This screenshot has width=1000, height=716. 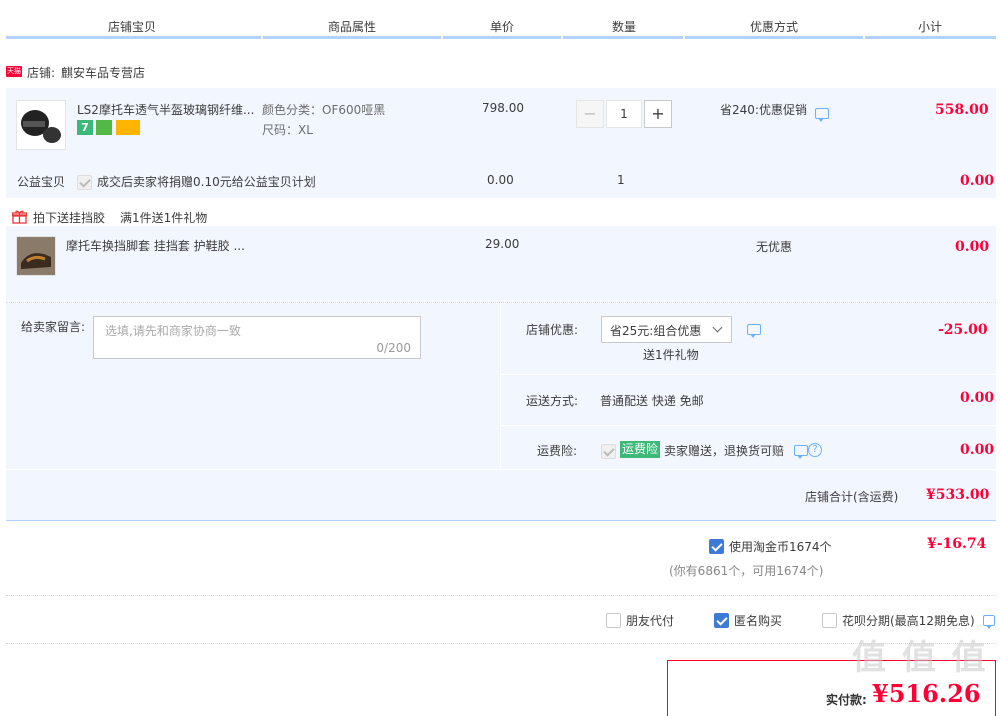 What do you see at coordinates (324, 110) in the screenshot?
I see `product-attr-color: 颜色分类：OF600哑黑` at bounding box center [324, 110].